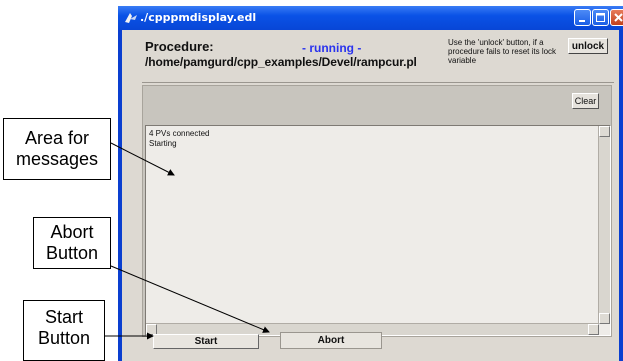 This screenshot has width=623, height=361. I want to click on start-callout-line2: Button, so click(64, 338).